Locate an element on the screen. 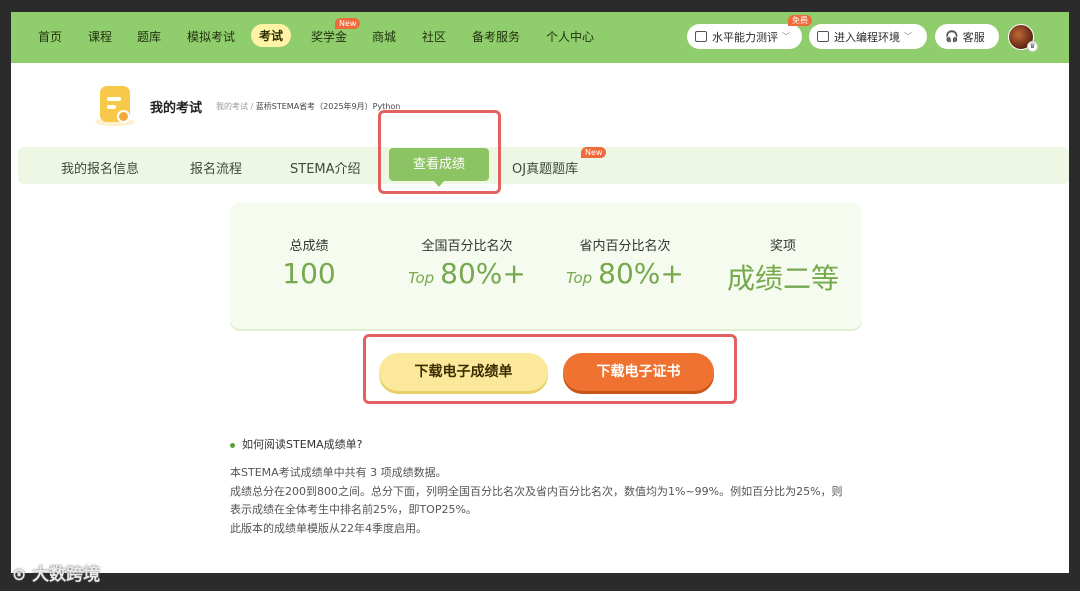 The width and height of the screenshot is (1080, 591). breadcrumb: 我的考试 / 蓝桥STEMA省考（2025年9月）Python is located at coordinates (308, 106).